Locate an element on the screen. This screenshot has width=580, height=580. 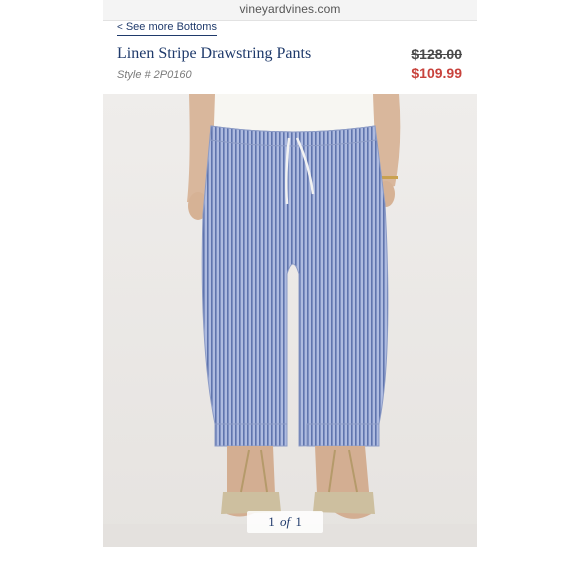
image-counter: 1 of 1 is located at coordinates (285, 522).